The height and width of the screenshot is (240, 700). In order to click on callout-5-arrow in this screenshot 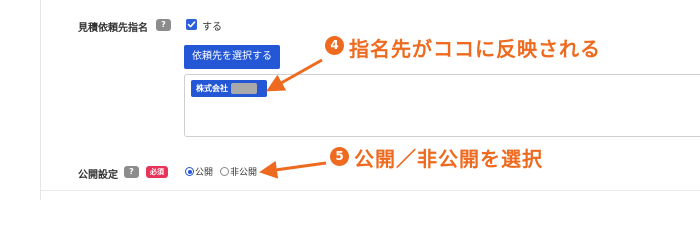, I will do `click(293, 169)`.